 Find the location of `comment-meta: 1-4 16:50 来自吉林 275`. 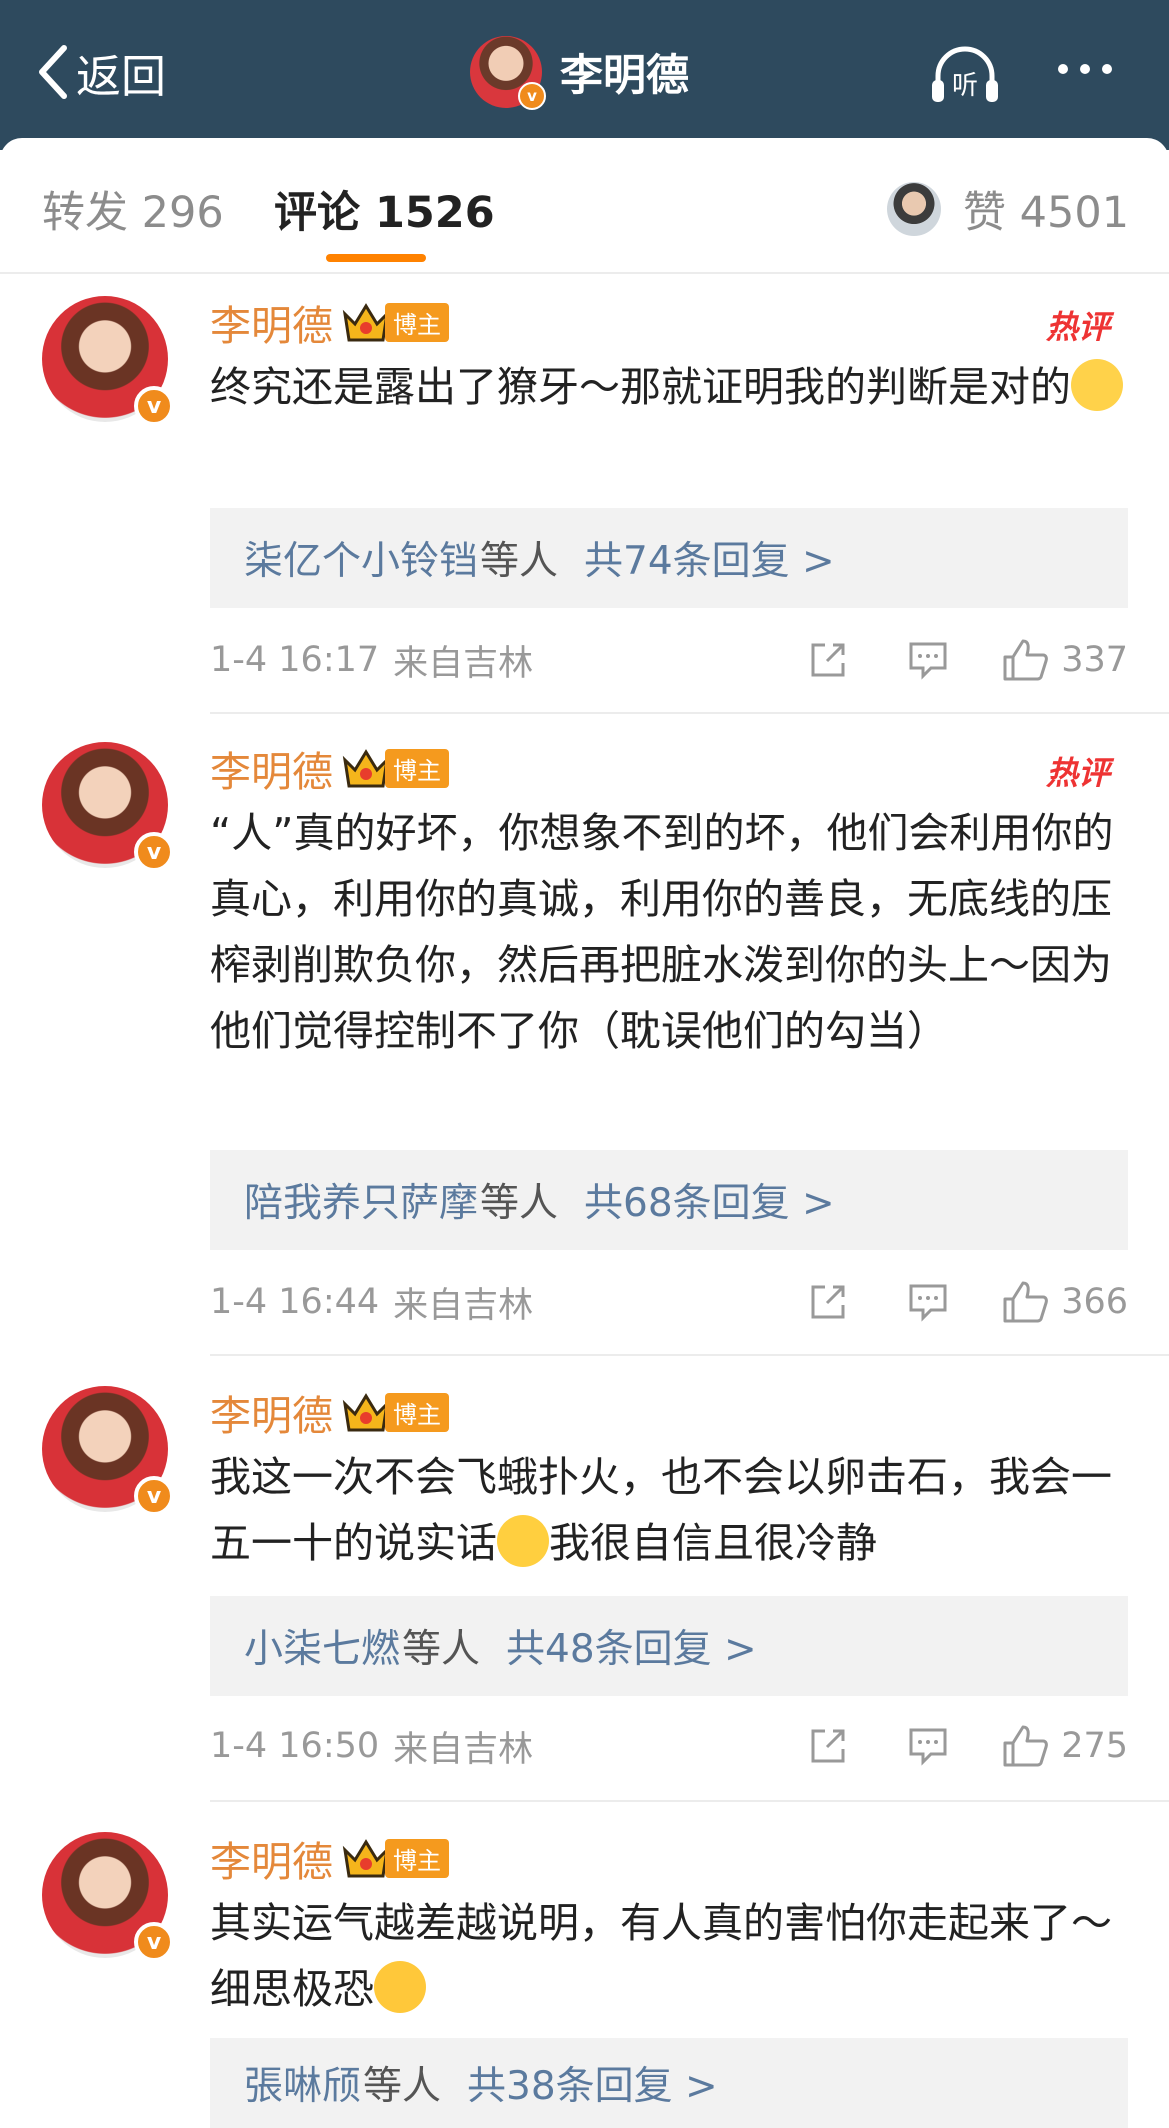

comment-meta: 1-4 16:50 来自吉林 275 is located at coordinates (669, 1746).